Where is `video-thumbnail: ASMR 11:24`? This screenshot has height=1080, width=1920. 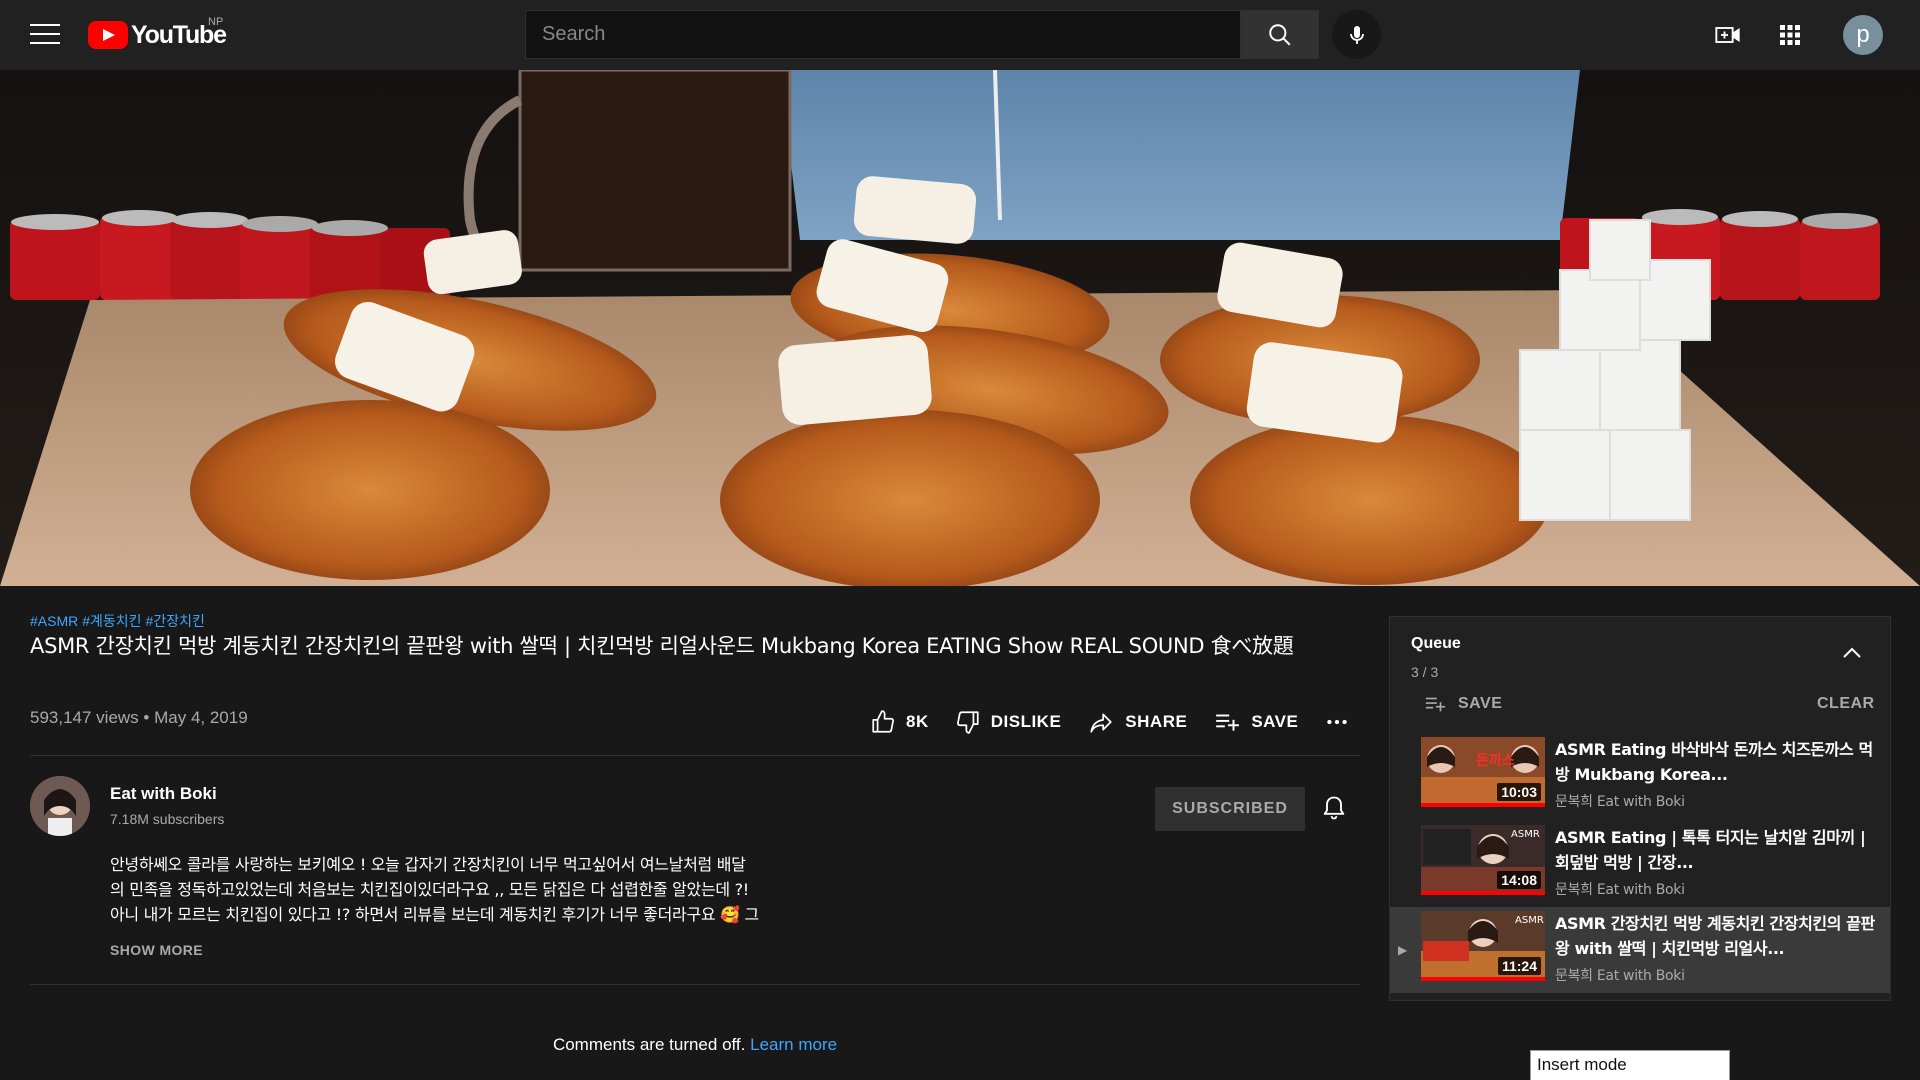
video-thumbnail: ASMR 11:24 is located at coordinates (1483, 946).